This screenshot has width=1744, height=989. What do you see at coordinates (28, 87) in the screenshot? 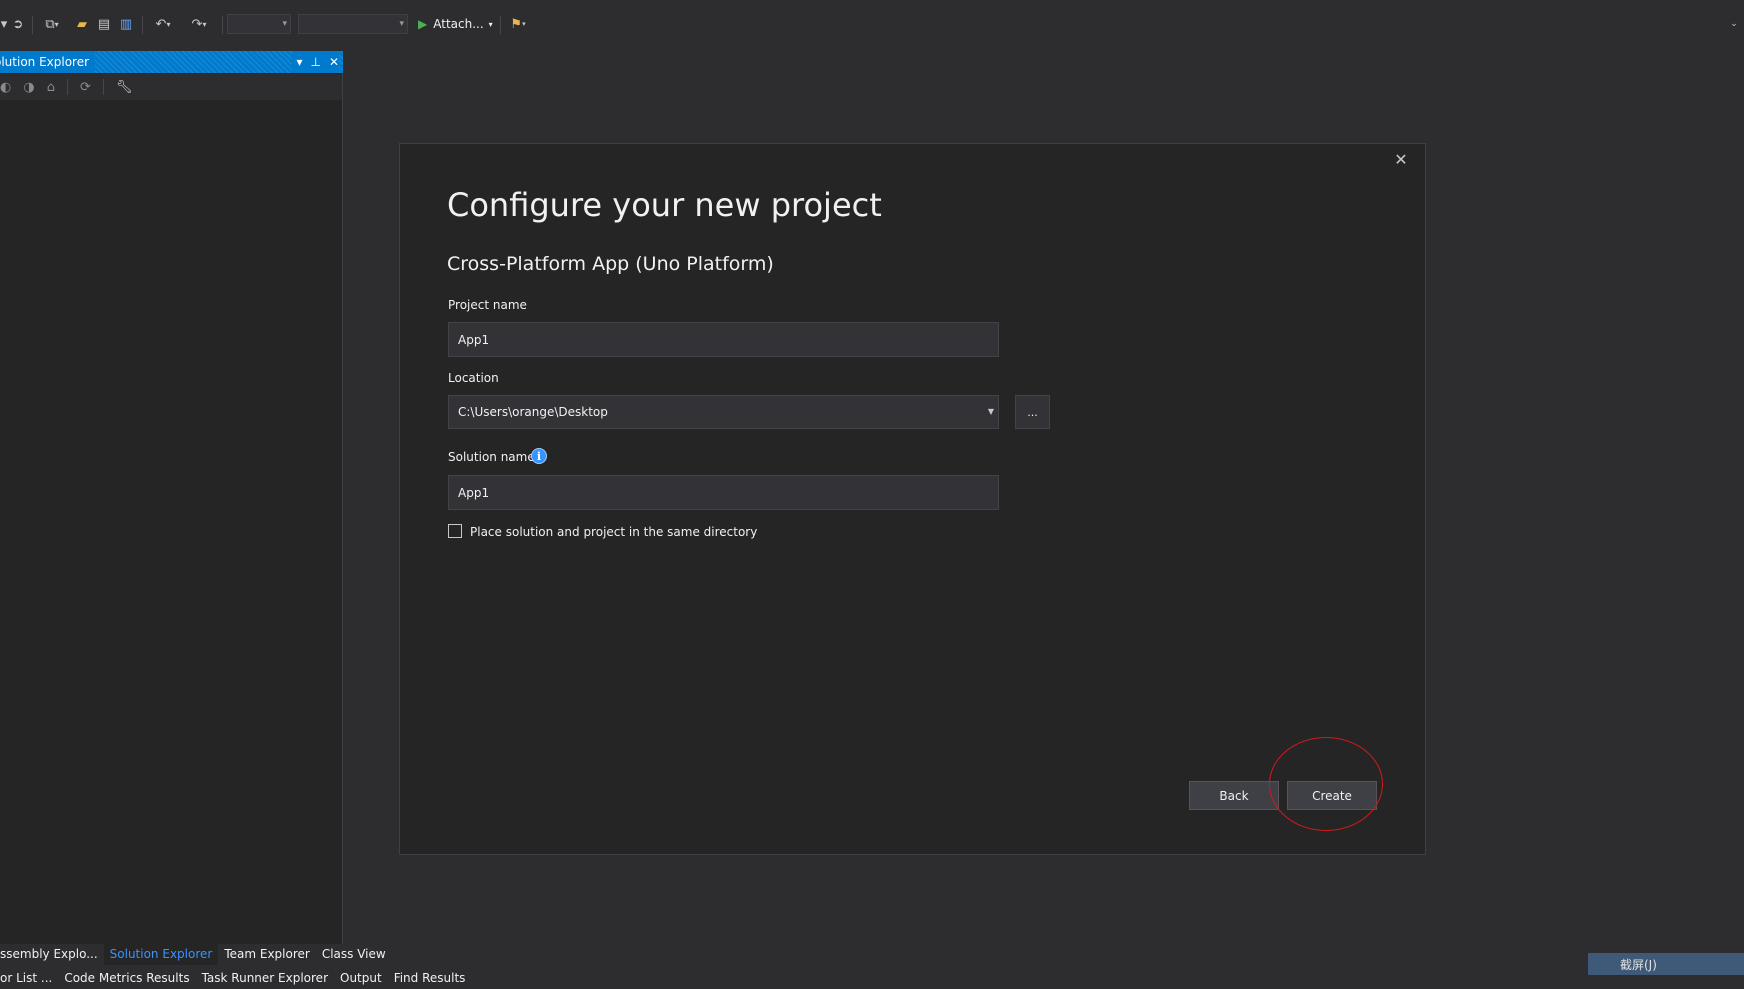
I see `forward-icon: ◑` at bounding box center [28, 87].